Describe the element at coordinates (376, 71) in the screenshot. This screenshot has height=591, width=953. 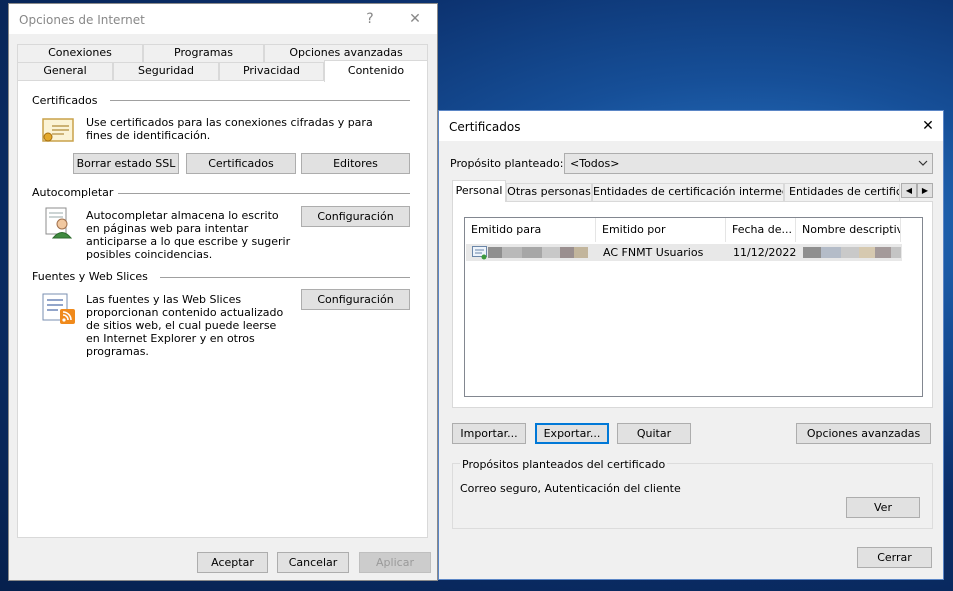
I see `tab-contenido: Contenido` at that location.